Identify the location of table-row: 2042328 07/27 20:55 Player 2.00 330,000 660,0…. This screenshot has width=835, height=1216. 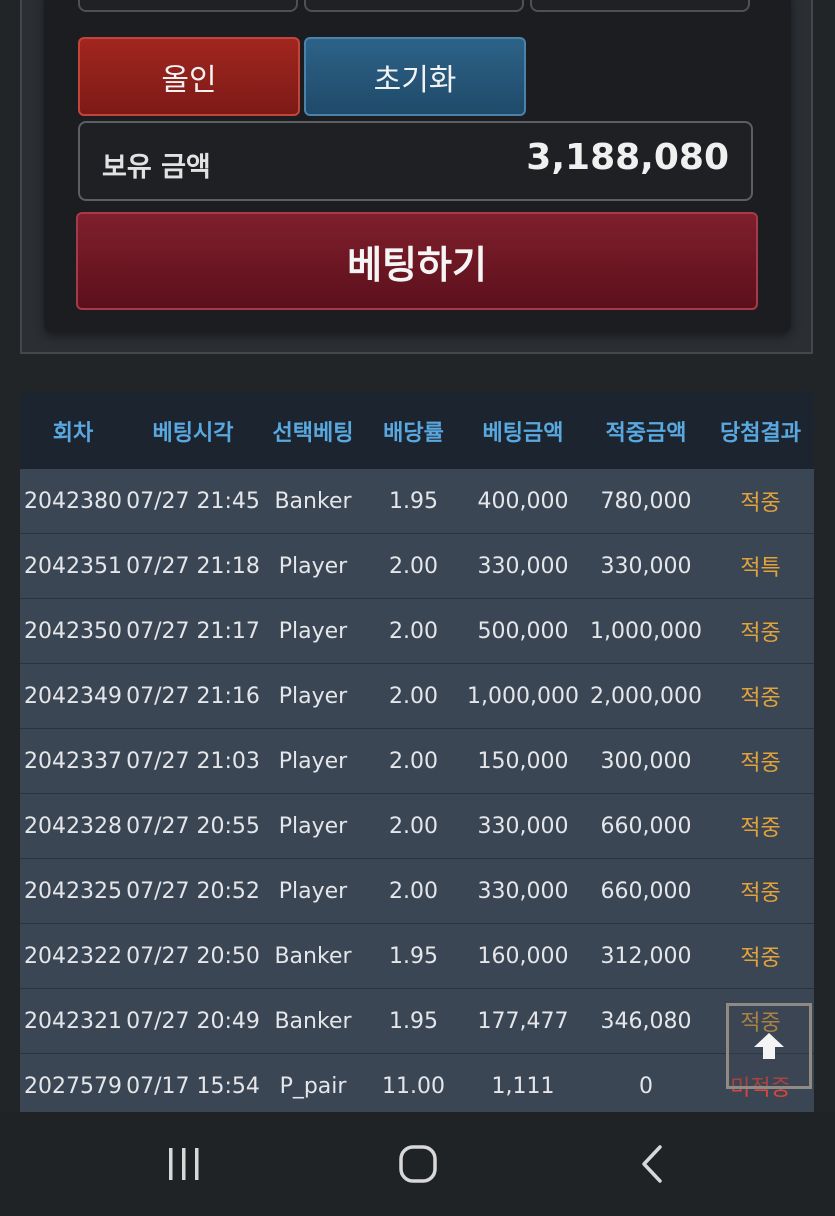
(417, 826).